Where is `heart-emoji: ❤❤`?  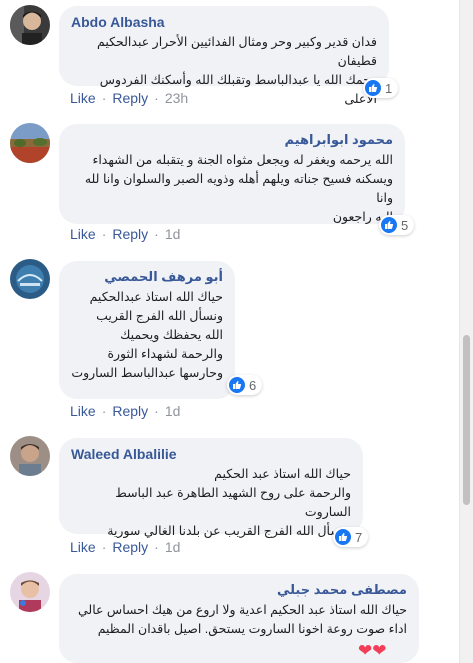 heart-emoji: ❤❤ is located at coordinates (372, 650).